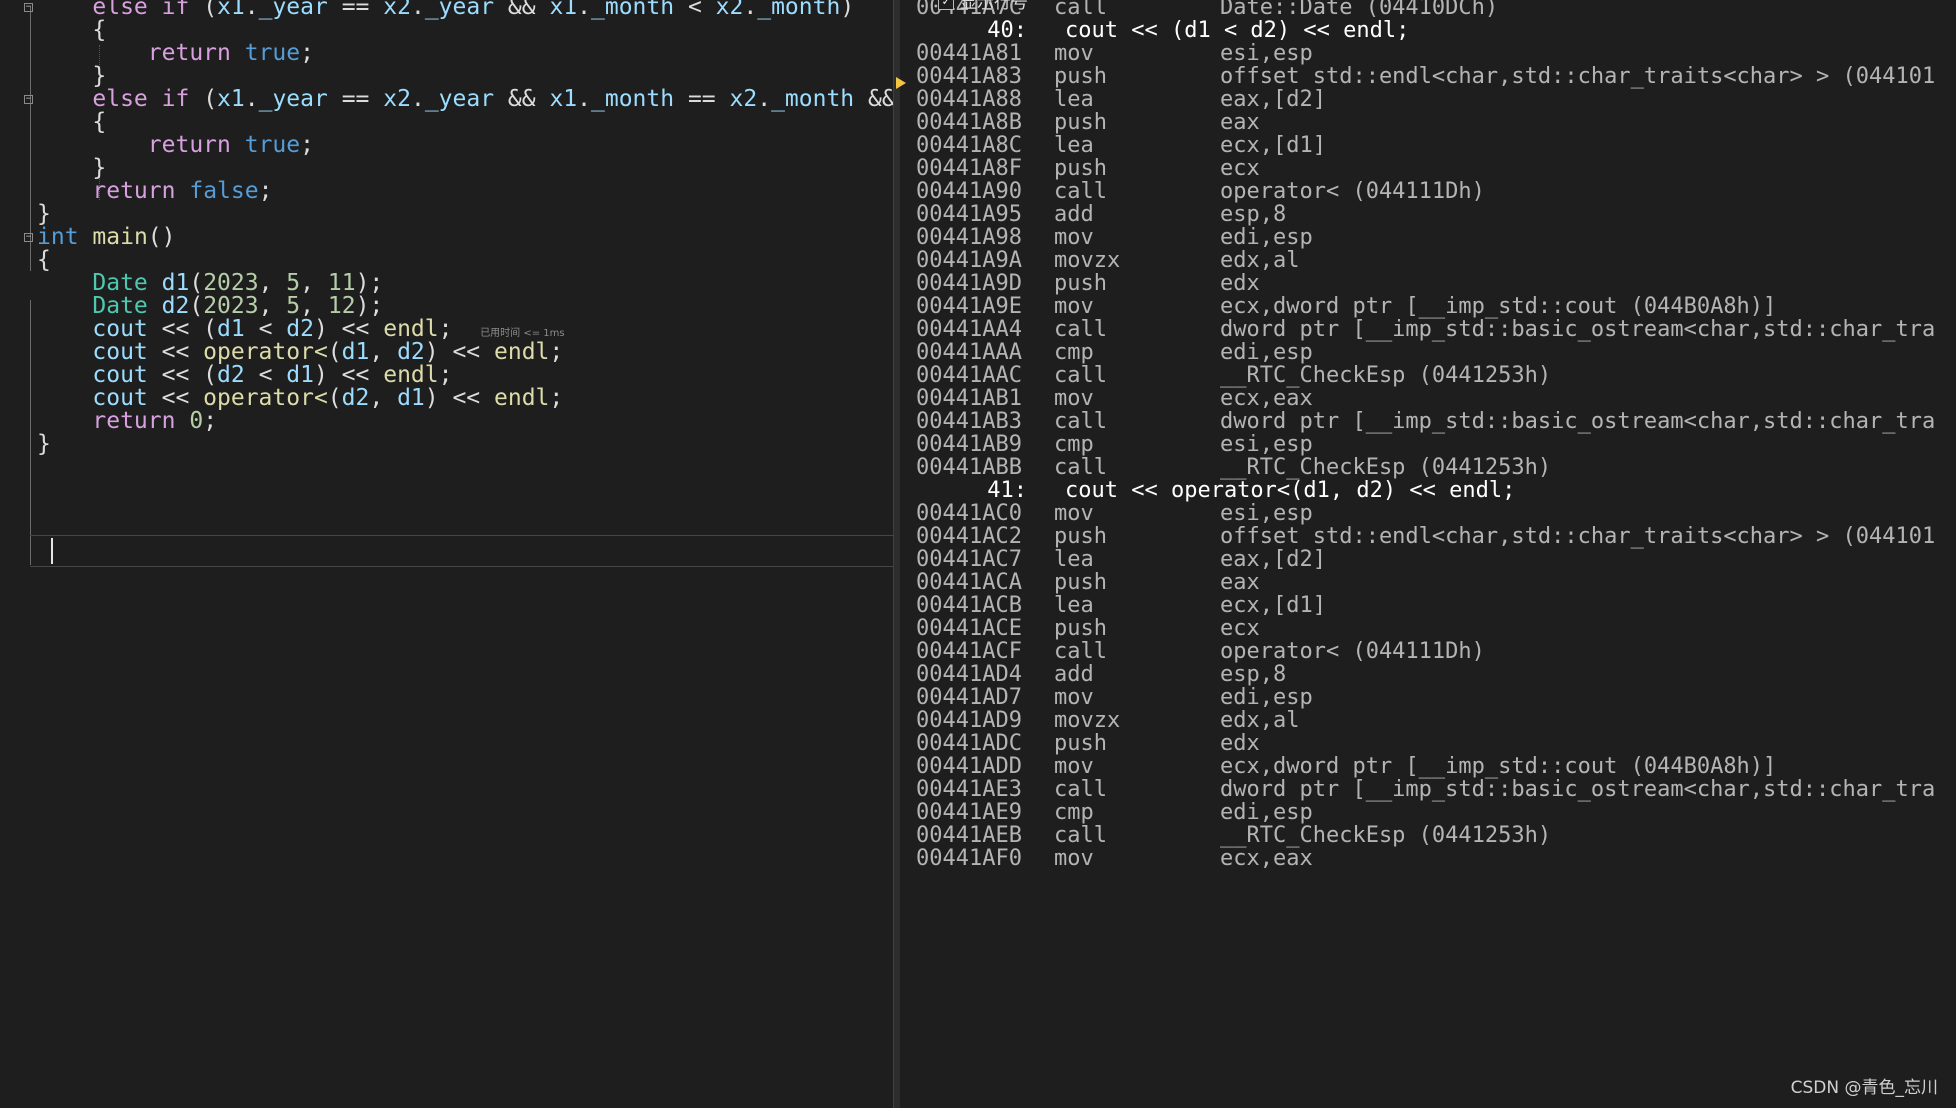 This screenshot has height=1108, width=1956. Describe the element at coordinates (1266, 858) in the screenshot. I see `instruction-operands: ecx,eax` at that location.